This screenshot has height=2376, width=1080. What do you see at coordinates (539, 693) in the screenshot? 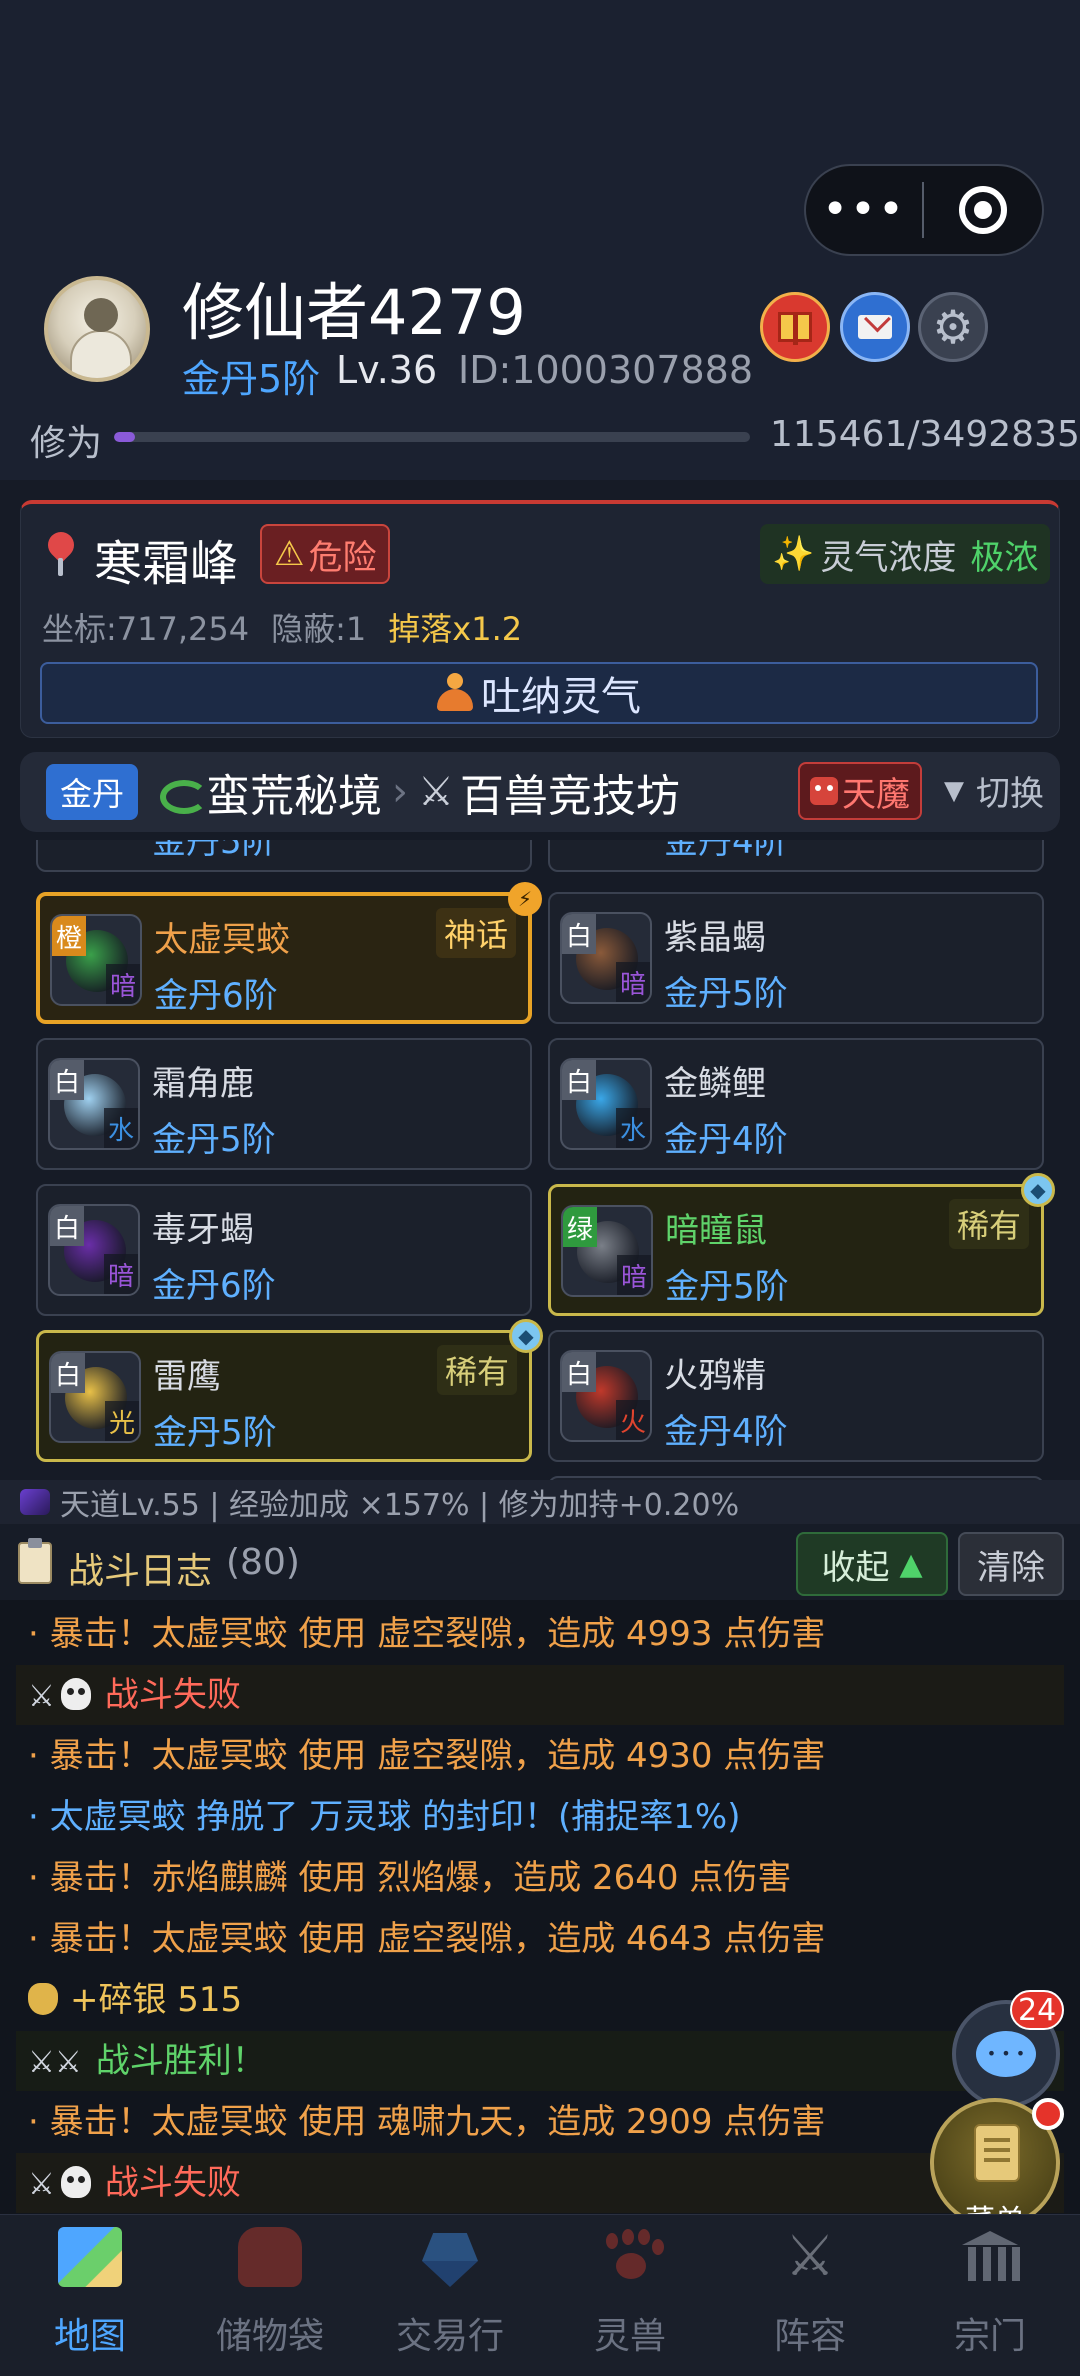
I see `breath-button: 吐纳灵气` at bounding box center [539, 693].